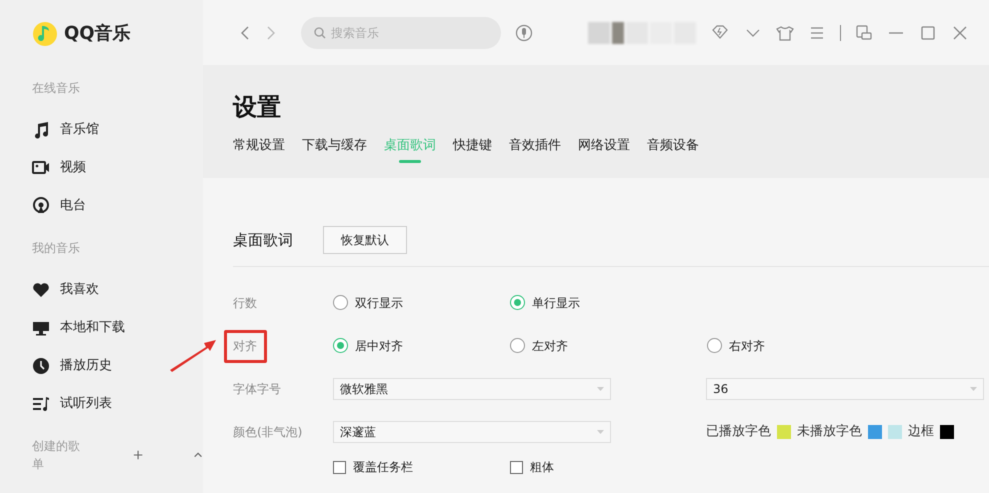 The height and width of the screenshot is (493, 989). I want to click on settings-tab: 音频设备, so click(673, 149).